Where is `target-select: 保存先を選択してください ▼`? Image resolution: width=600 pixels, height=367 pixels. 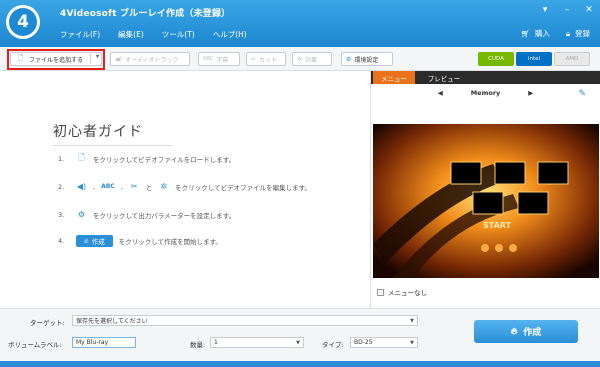
target-select: 保存先を選択してください ▼ is located at coordinates (245, 320).